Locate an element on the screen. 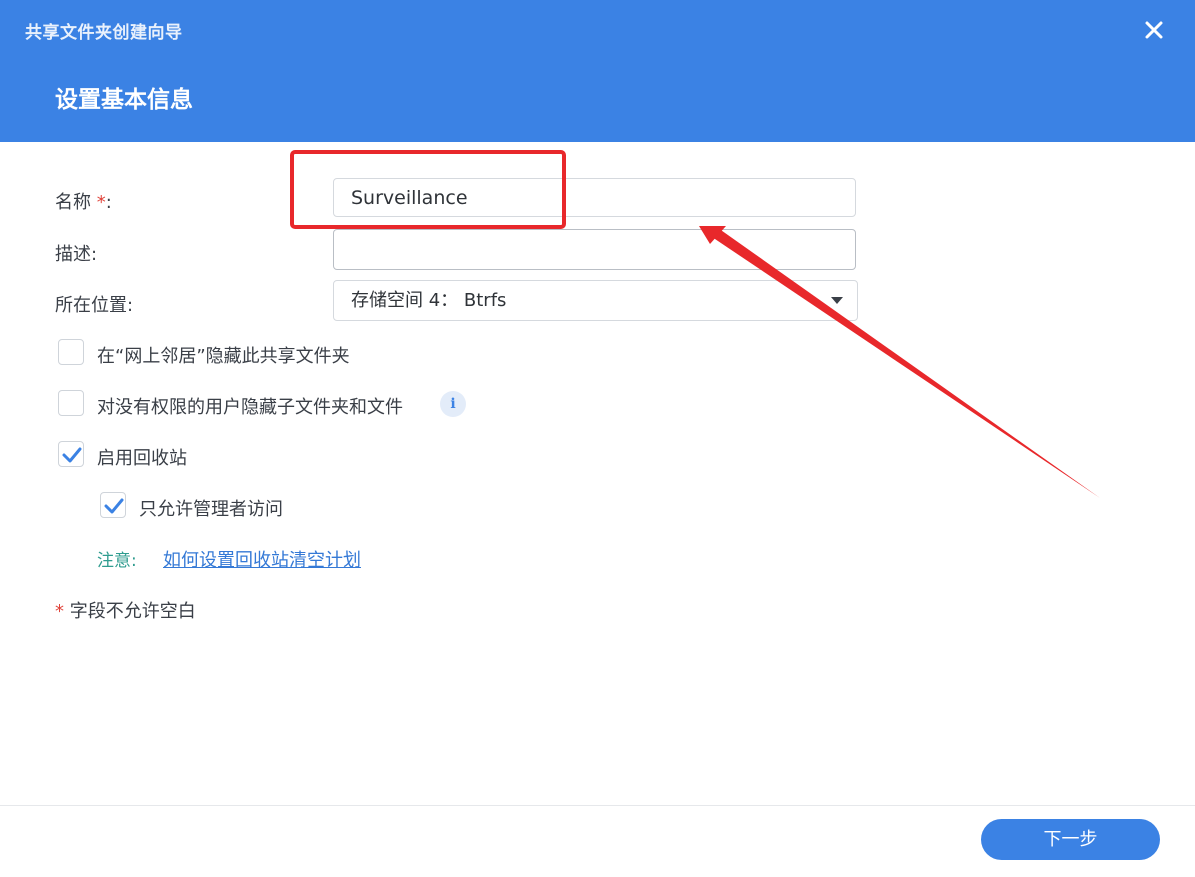  window-title: 共享文件夹创建向导 is located at coordinates (104, 33).